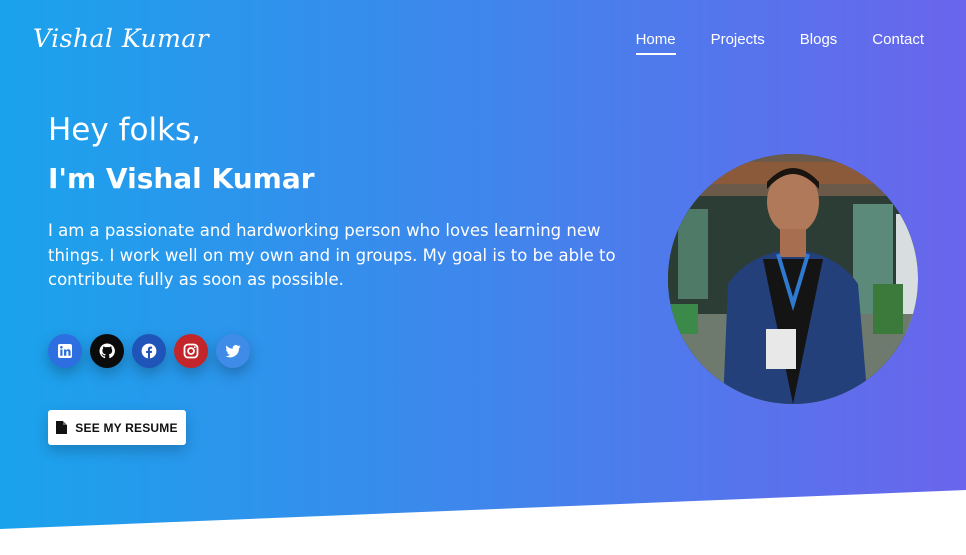 This screenshot has width=966, height=555. I want to click on see-resume-button: SEE MY RESUME, so click(117, 427).